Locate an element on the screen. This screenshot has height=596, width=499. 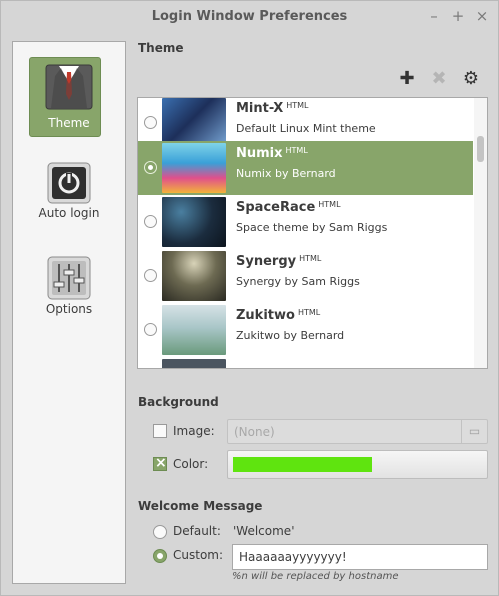
sidebar-item-label: Options is located at coordinates (69, 309).